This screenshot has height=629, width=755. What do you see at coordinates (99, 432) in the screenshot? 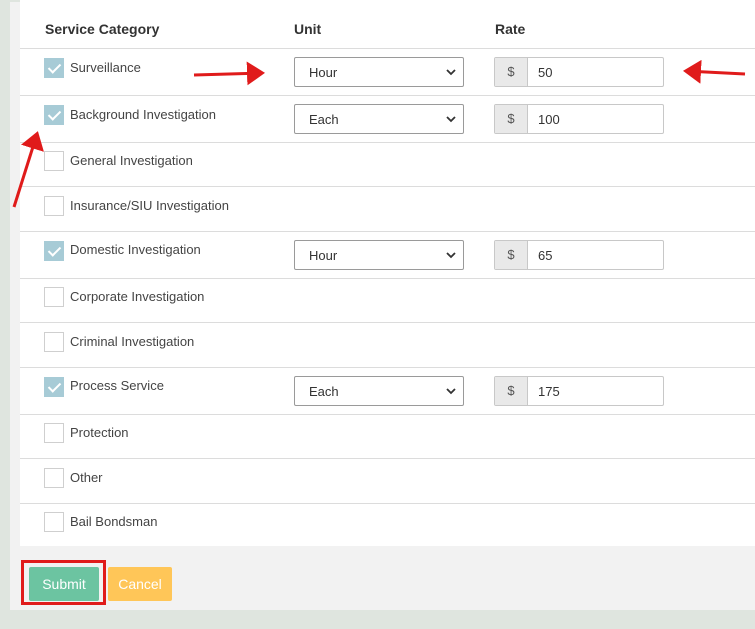
I see `protection-label: Protection` at bounding box center [99, 432].